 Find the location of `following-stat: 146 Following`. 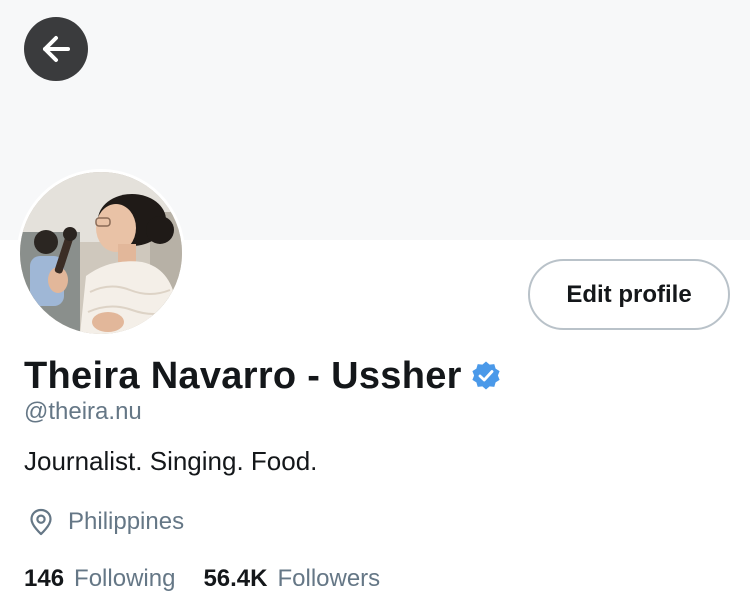

following-stat: 146 Following is located at coordinates (99, 579).